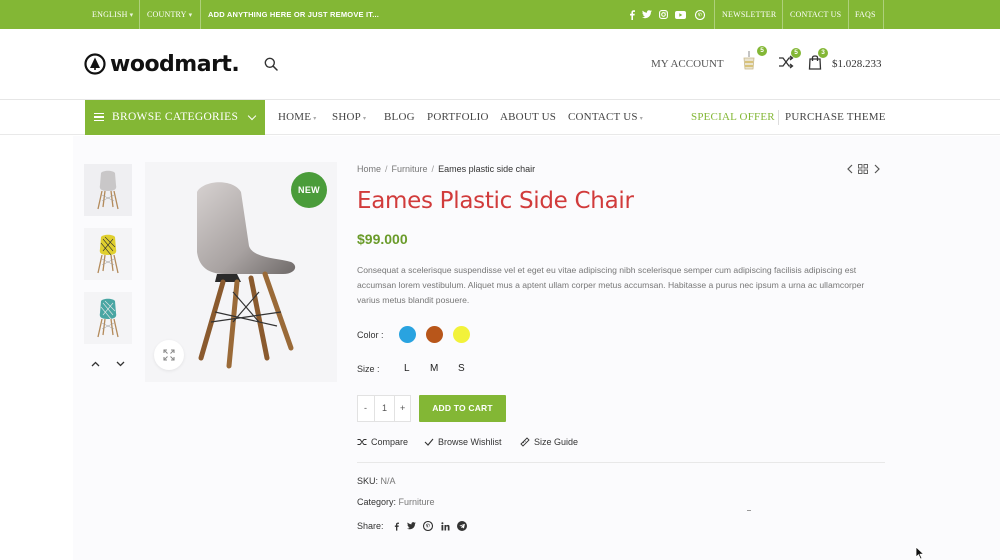 The image size is (1000, 560). I want to click on grid-icon, so click(863, 169).